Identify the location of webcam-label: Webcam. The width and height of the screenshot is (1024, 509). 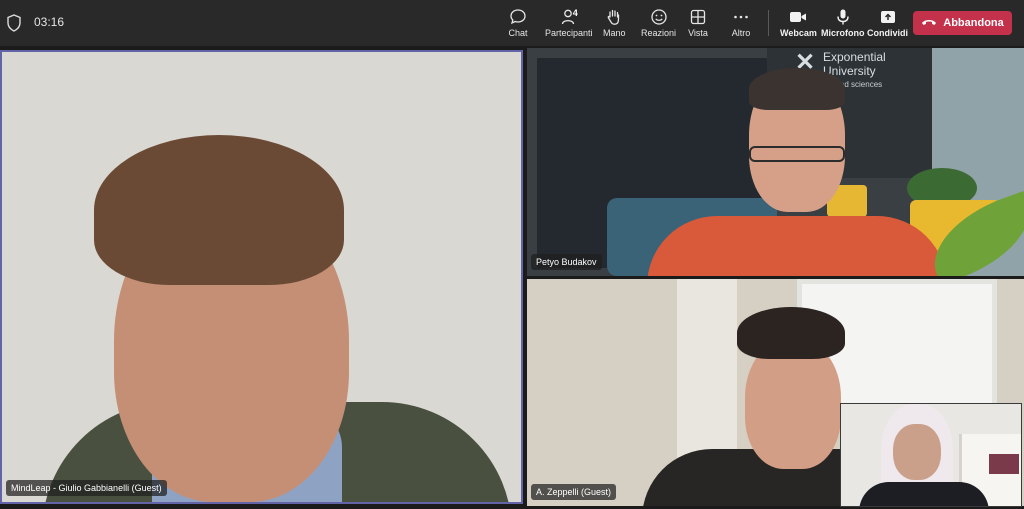
(798, 33).